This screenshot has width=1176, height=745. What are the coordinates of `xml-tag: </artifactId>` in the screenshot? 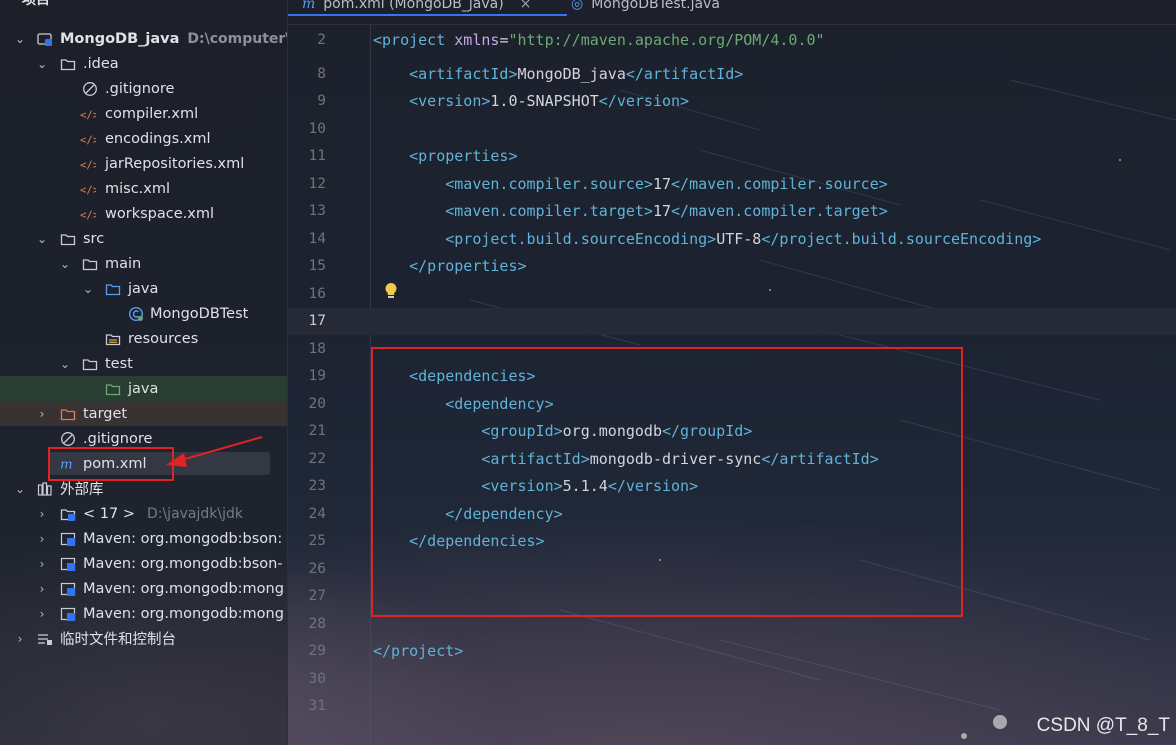 It's located at (684, 74).